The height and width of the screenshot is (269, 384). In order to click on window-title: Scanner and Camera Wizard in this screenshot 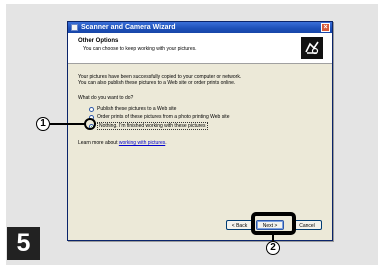, I will do `click(128, 27)`.